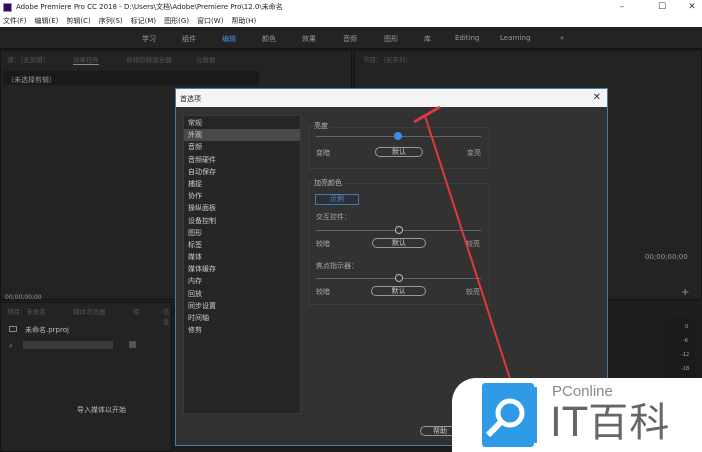 The image size is (702, 452). What do you see at coordinates (509, 415) in the screenshot?
I see `pconline-logo-icon` at bounding box center [509, 415].